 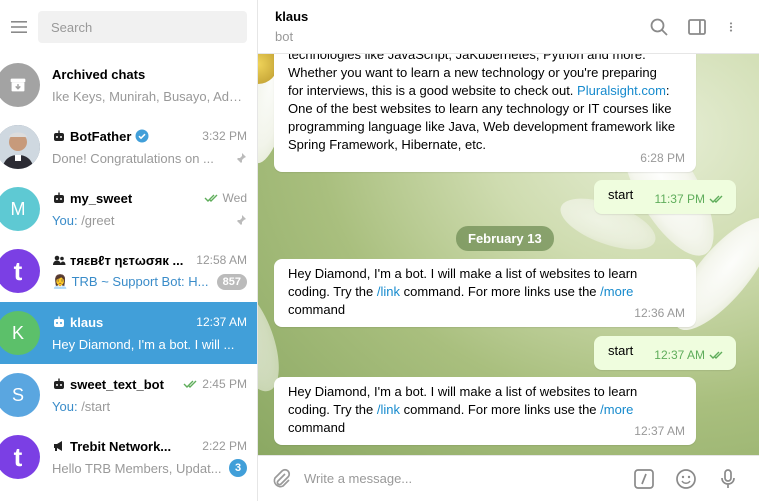 I want to click on chat-title: BotFather, so click(x=101, y=136).